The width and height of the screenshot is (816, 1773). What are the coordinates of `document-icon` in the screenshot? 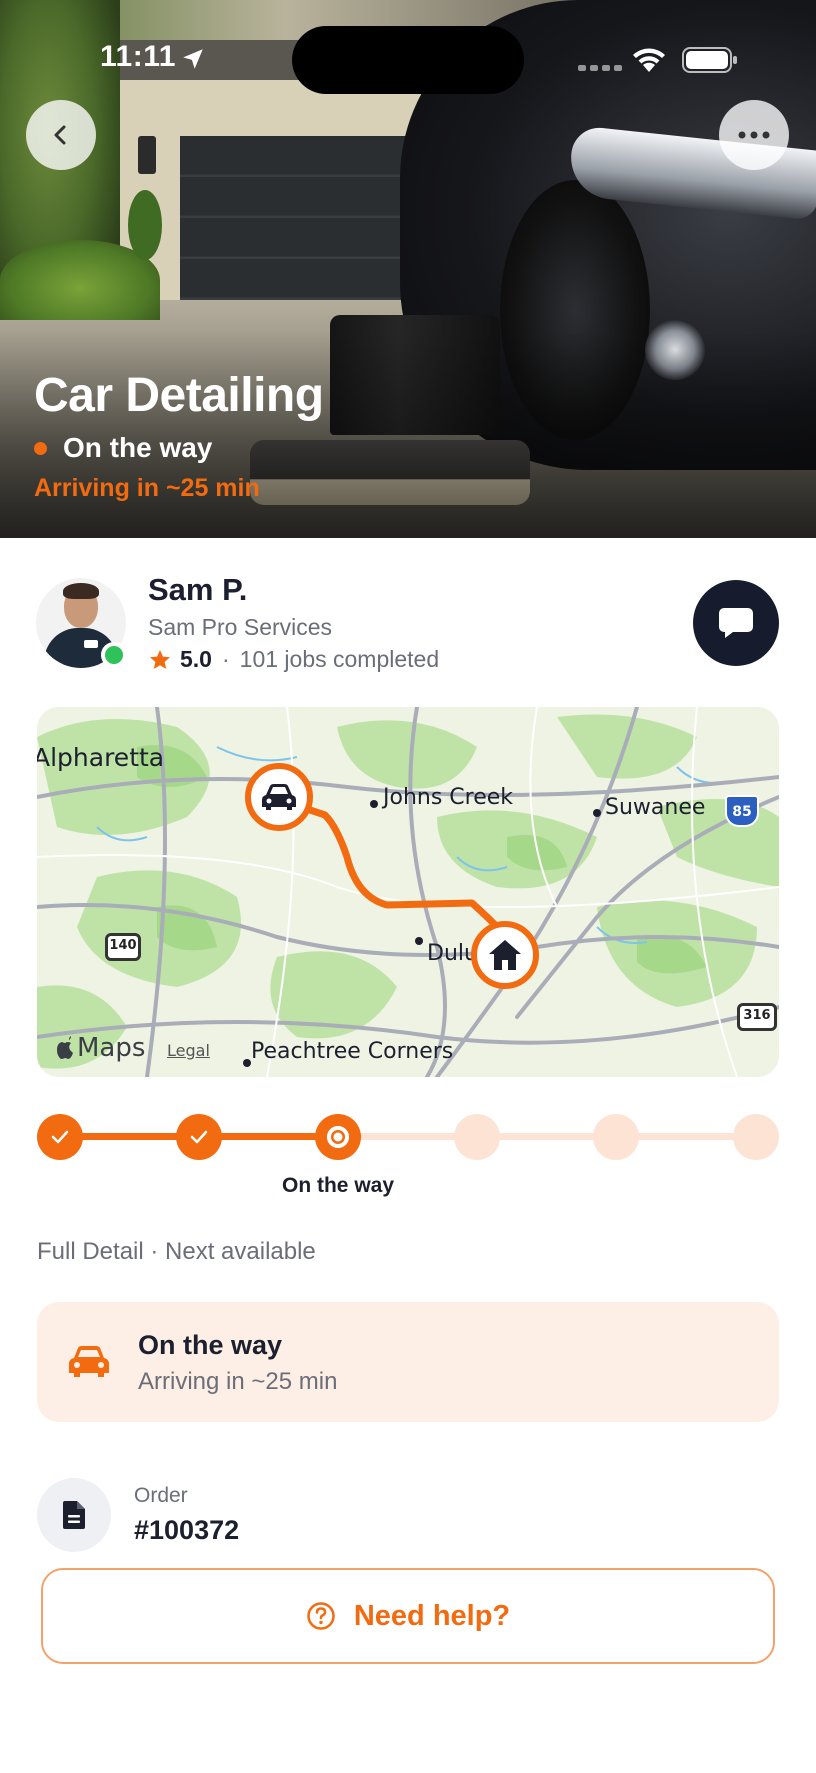 It's located at (74, 1515).